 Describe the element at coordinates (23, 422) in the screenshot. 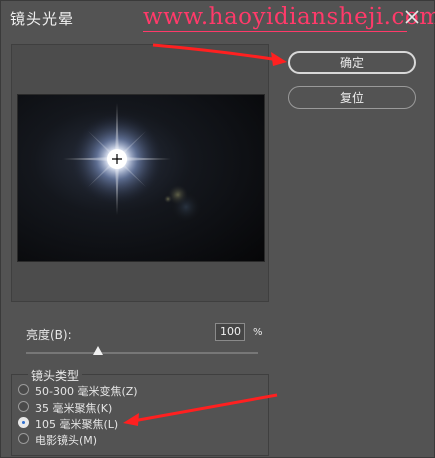

I see `radio-button-selected` at that location.